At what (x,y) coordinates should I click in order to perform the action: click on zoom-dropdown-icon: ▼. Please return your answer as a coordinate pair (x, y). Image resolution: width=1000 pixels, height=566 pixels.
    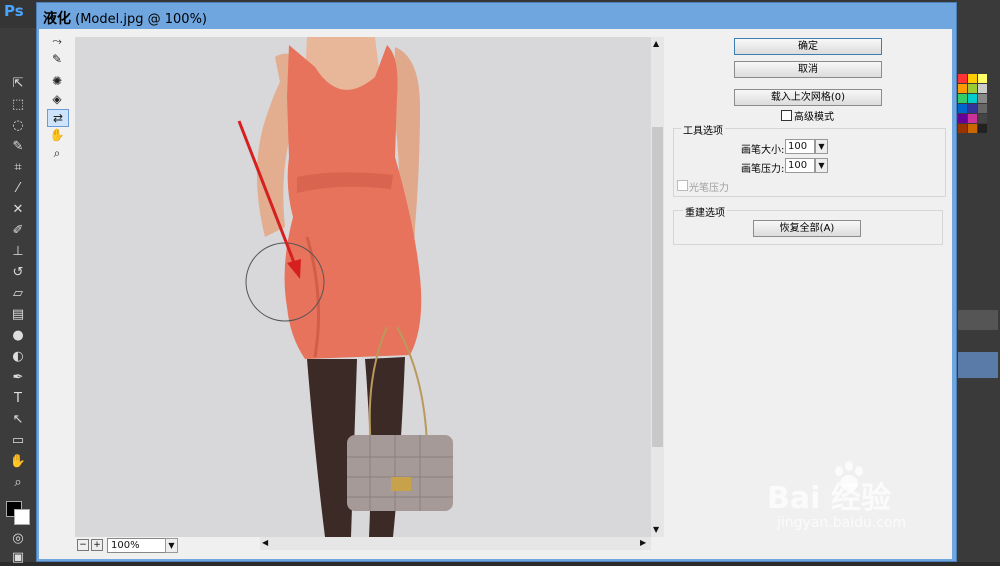
    Looking at the image, I should click on (171, 545).